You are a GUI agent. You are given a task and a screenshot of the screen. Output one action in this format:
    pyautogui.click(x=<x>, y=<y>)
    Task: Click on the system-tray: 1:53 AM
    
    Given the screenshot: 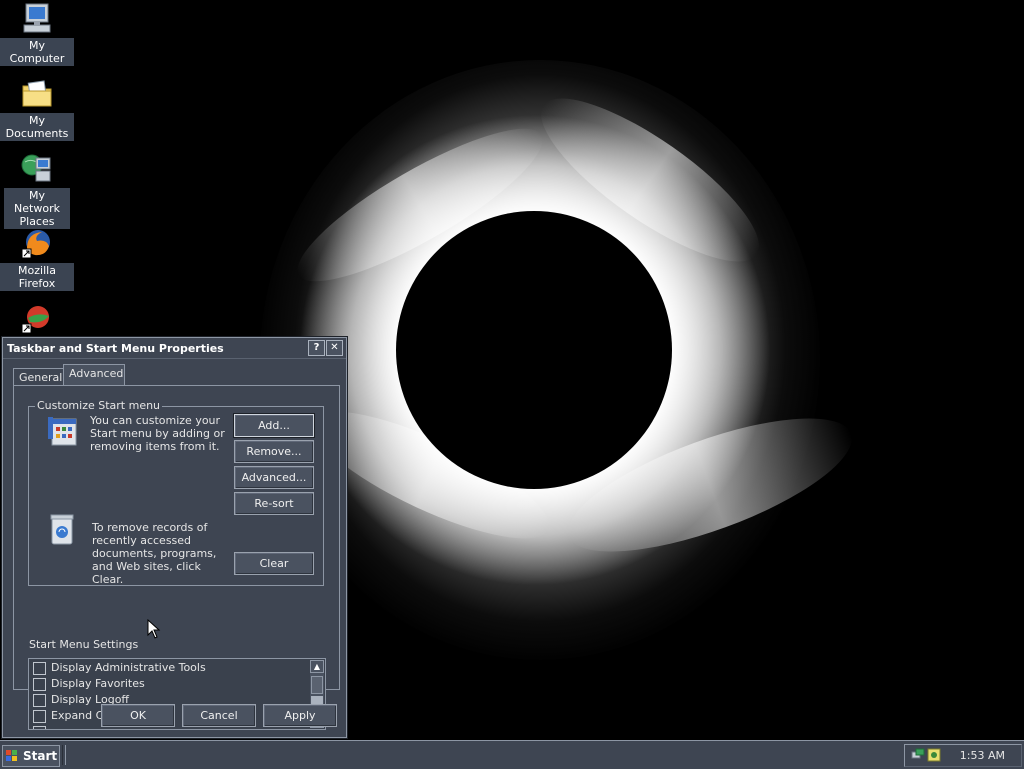 What is the action you would take?
    pyautogui.click(x=963, y=755)
    